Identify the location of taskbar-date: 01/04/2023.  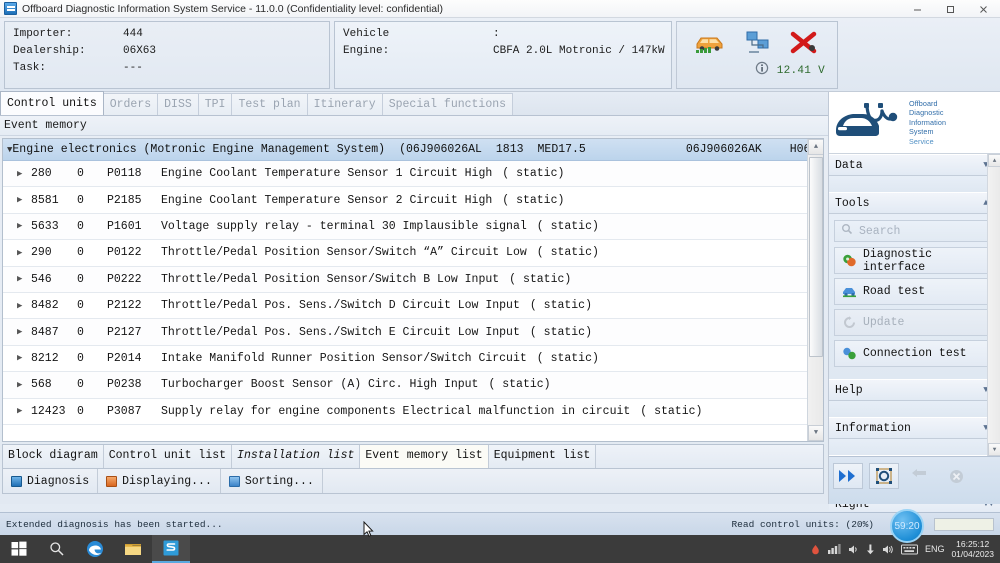
(972, 554).